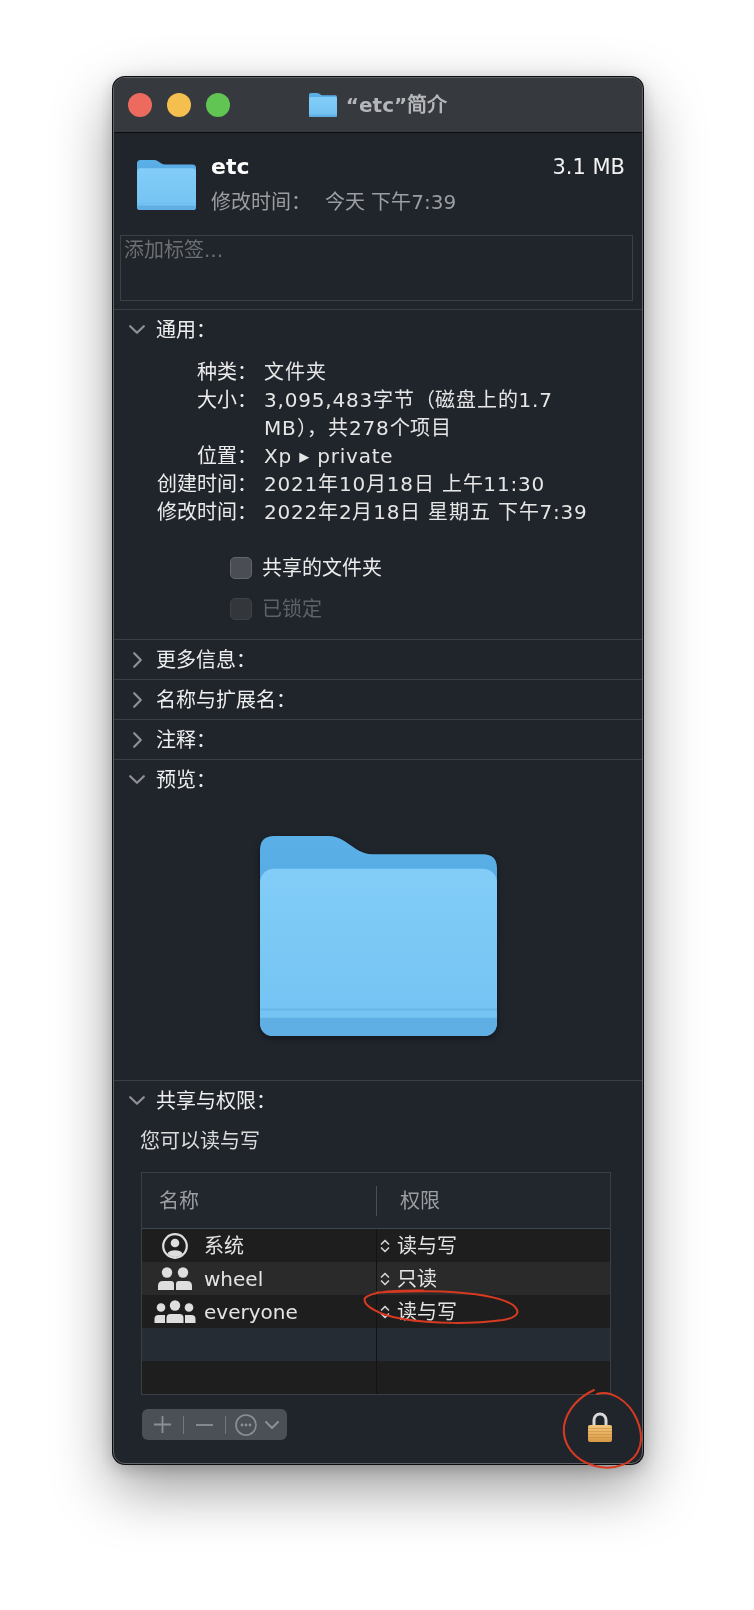 The width and height of the screenshot is (754, 1610). I want to click on field-label: 大小：, so click(227, 400).